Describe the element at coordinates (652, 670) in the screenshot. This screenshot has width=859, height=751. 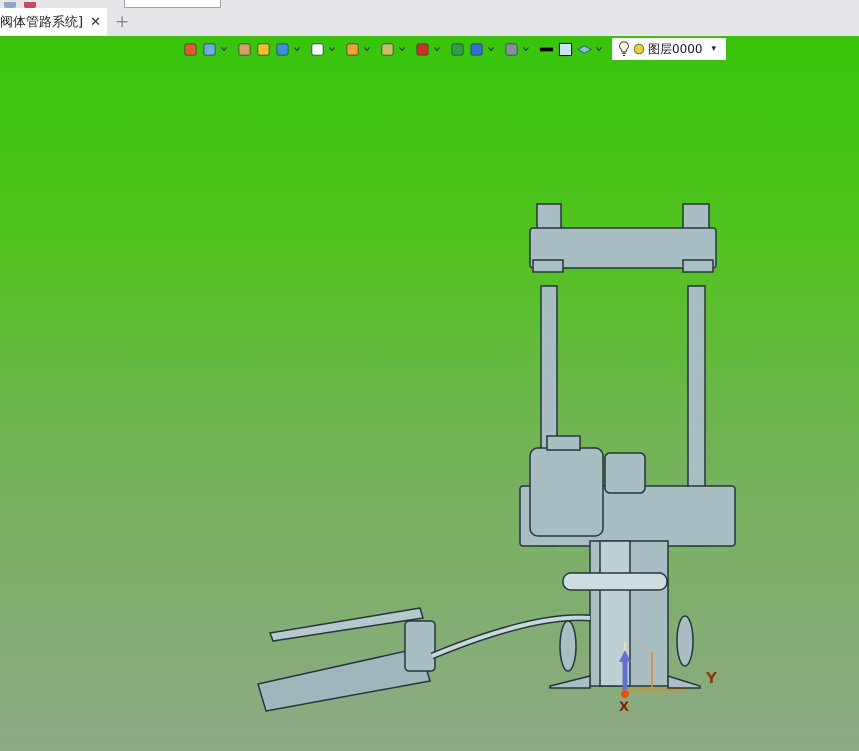
I see `axis-triad-drawing` at that location.